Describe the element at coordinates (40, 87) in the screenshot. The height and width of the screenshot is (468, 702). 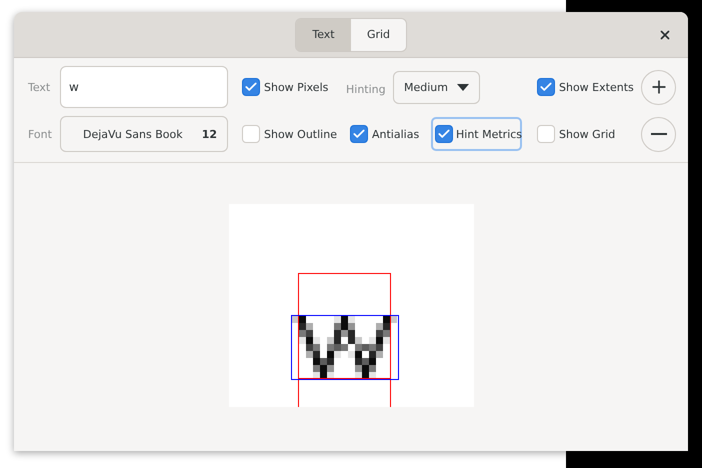
I see `field-label: Text` at that location.